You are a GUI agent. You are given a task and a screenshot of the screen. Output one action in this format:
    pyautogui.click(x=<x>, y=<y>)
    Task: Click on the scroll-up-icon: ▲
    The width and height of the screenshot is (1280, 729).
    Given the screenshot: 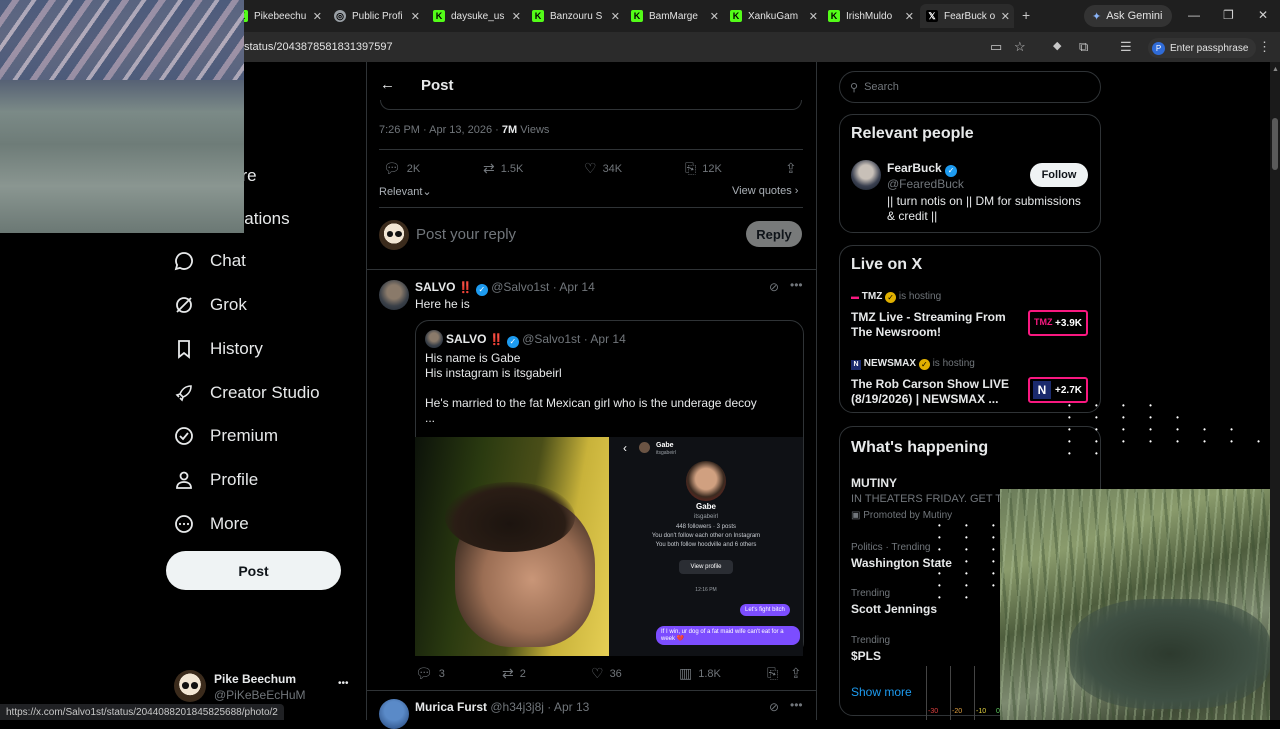 What is the action you would take?
    pyautogui.click(x=1275, y=69)
    